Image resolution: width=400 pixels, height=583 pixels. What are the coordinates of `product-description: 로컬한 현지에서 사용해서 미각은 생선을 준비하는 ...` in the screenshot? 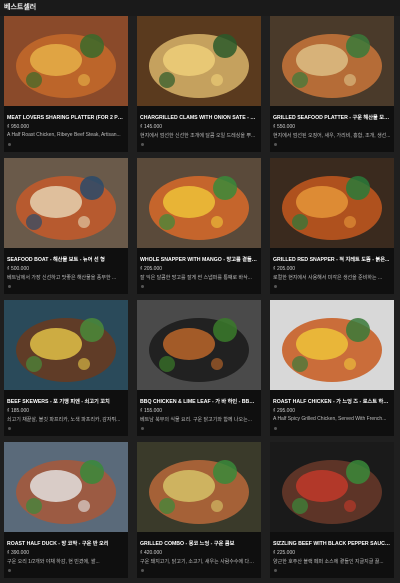 It's located at (328, 278).